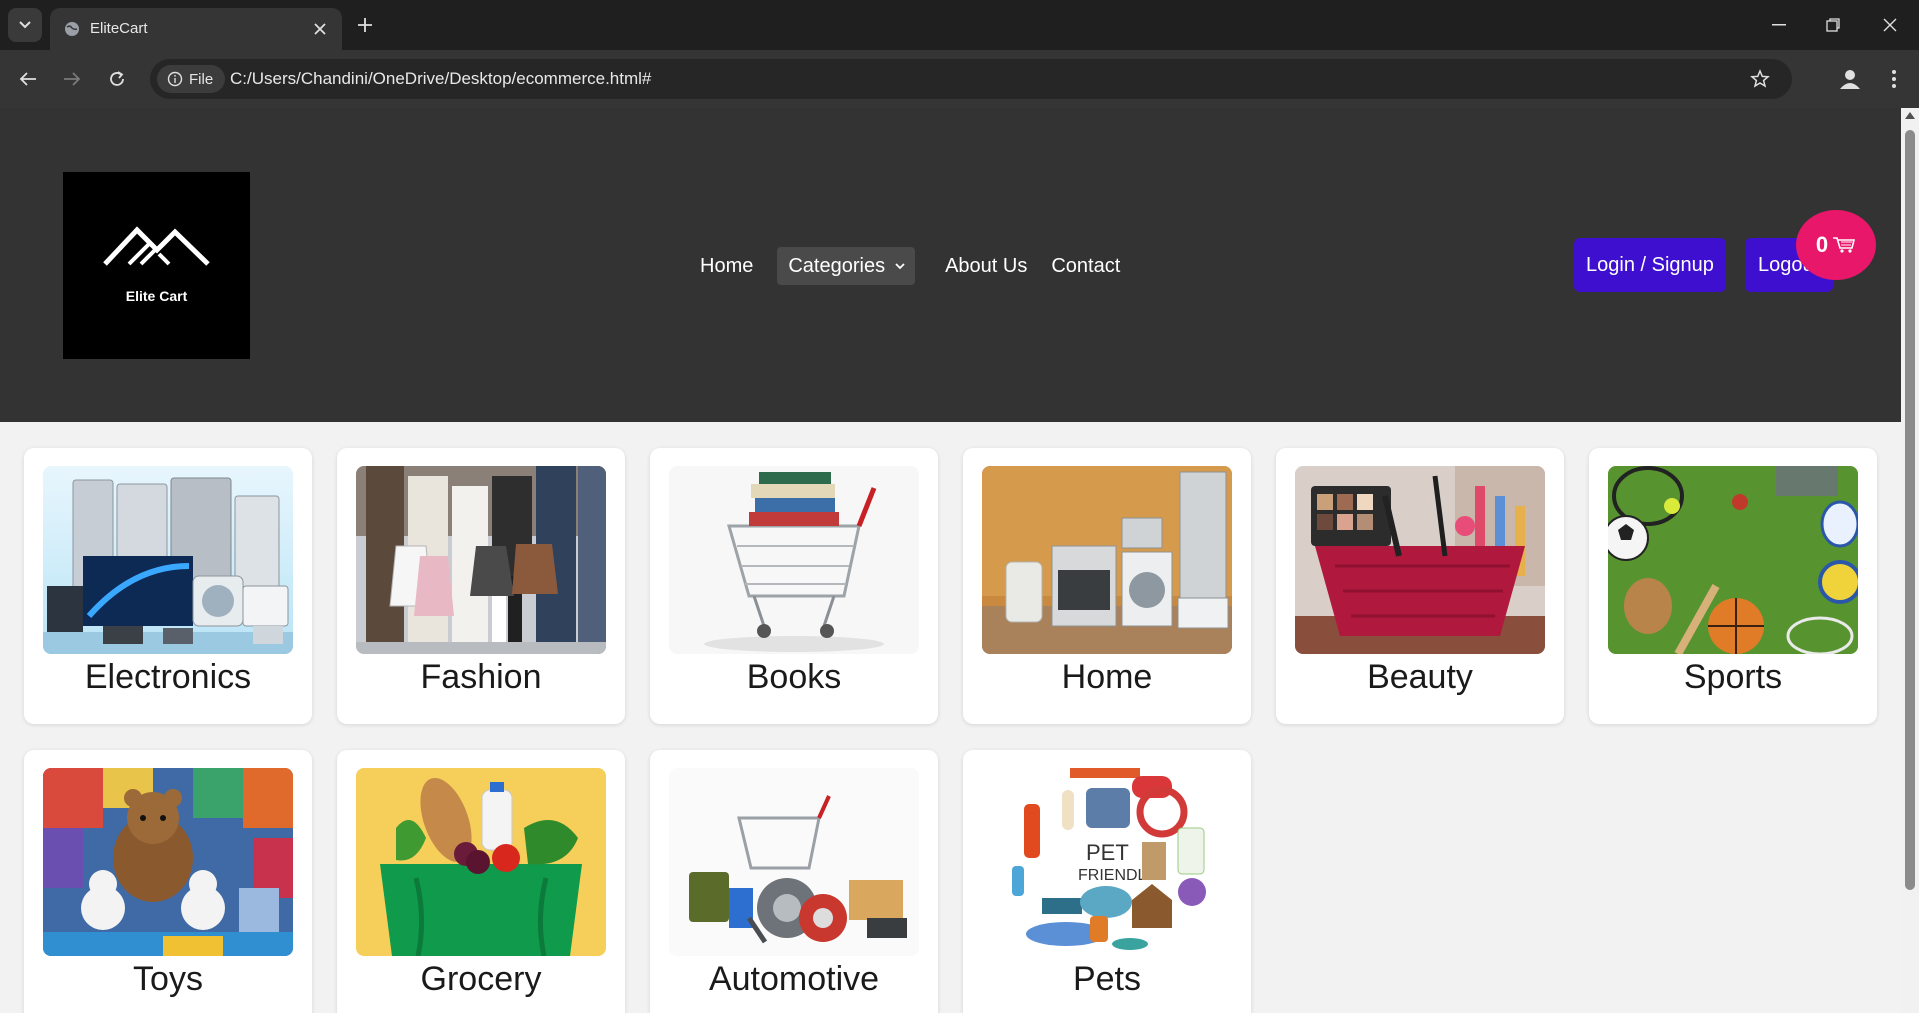  Describe the element at coordinates (196, 29) in the screenshot. I see `browser-tab: EliteCart` at that location.